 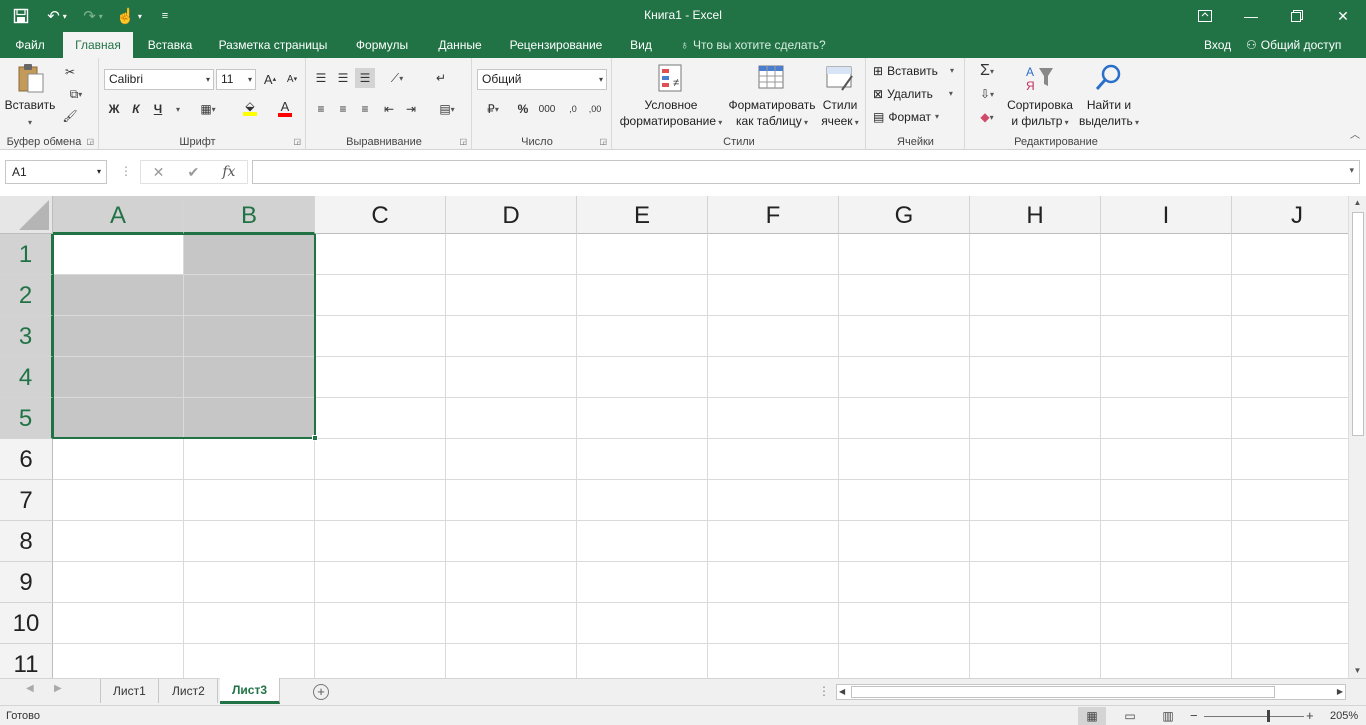 What do you see at coordinates (56, 172) in the screenshot?
I see `name-box: A1 ▾` at bounding box center [56, 172].